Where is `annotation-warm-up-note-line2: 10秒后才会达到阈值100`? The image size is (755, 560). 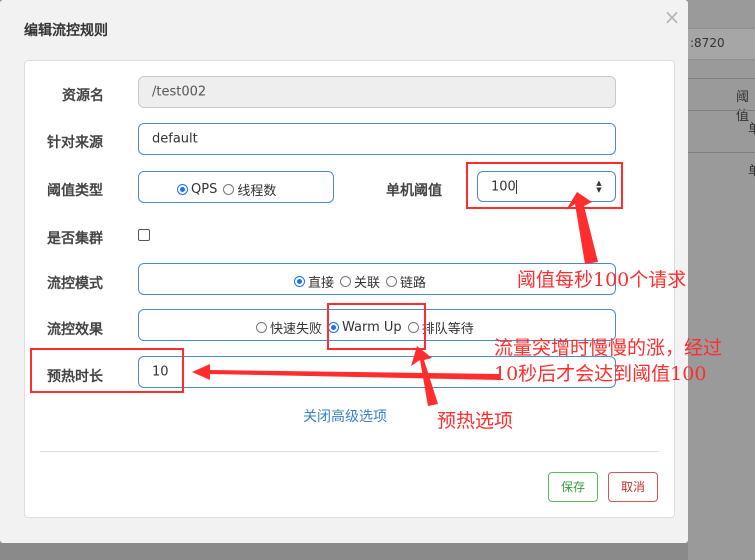 annotation-warm-up-note-line2: 10秒后才会达到阈值100 is located at coordinates (600, 374).